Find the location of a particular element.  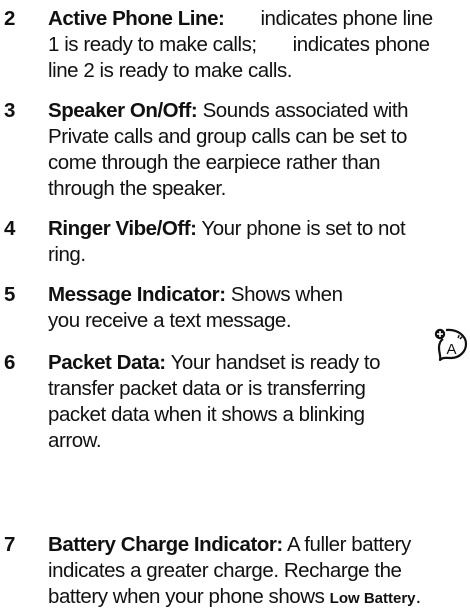

item-text: you receive a text message. is located at coordinates (170, 320).